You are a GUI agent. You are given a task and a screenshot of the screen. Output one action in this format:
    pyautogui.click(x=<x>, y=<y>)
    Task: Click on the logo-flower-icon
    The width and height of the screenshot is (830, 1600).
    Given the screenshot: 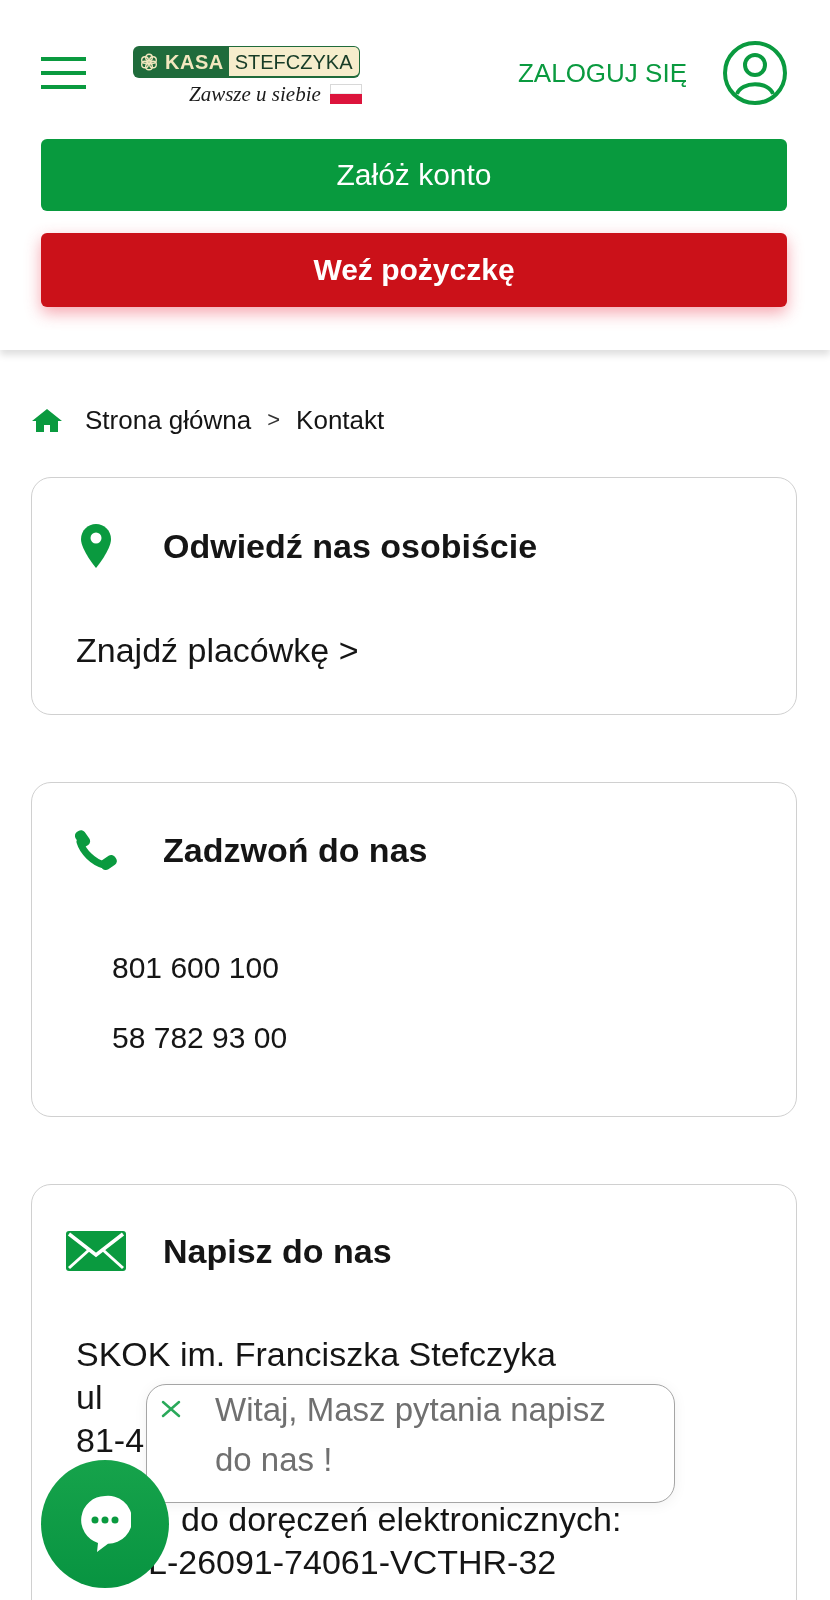 What is the action you would take?
    pyautogui.click(x=149, y=61)
    